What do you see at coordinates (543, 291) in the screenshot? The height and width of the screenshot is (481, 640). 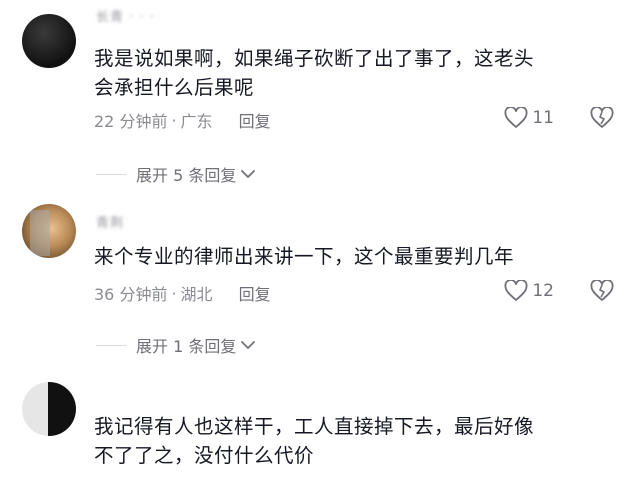 I see `like-count: 12` at bounding box center [543, 291].